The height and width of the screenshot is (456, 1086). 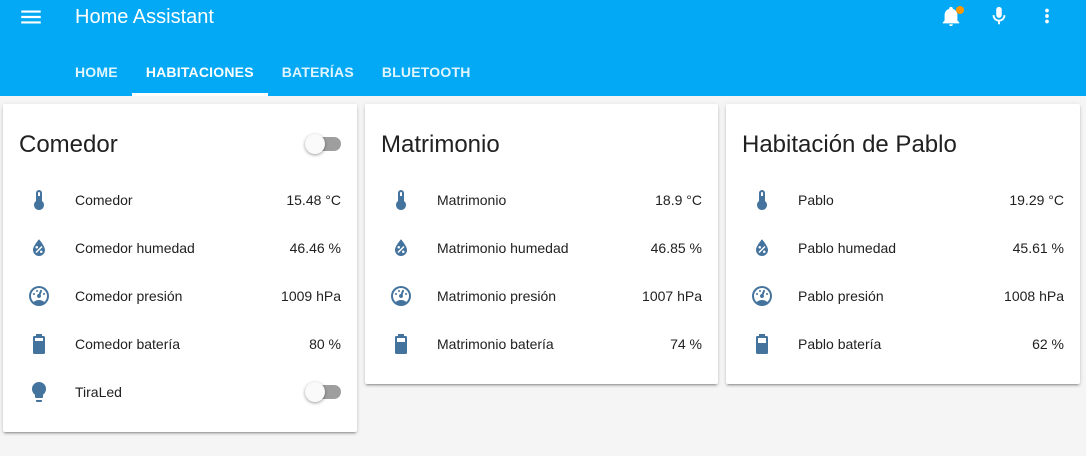 I want to click on tab-baterias: BATERÍAS, so click(x=318, y=74).